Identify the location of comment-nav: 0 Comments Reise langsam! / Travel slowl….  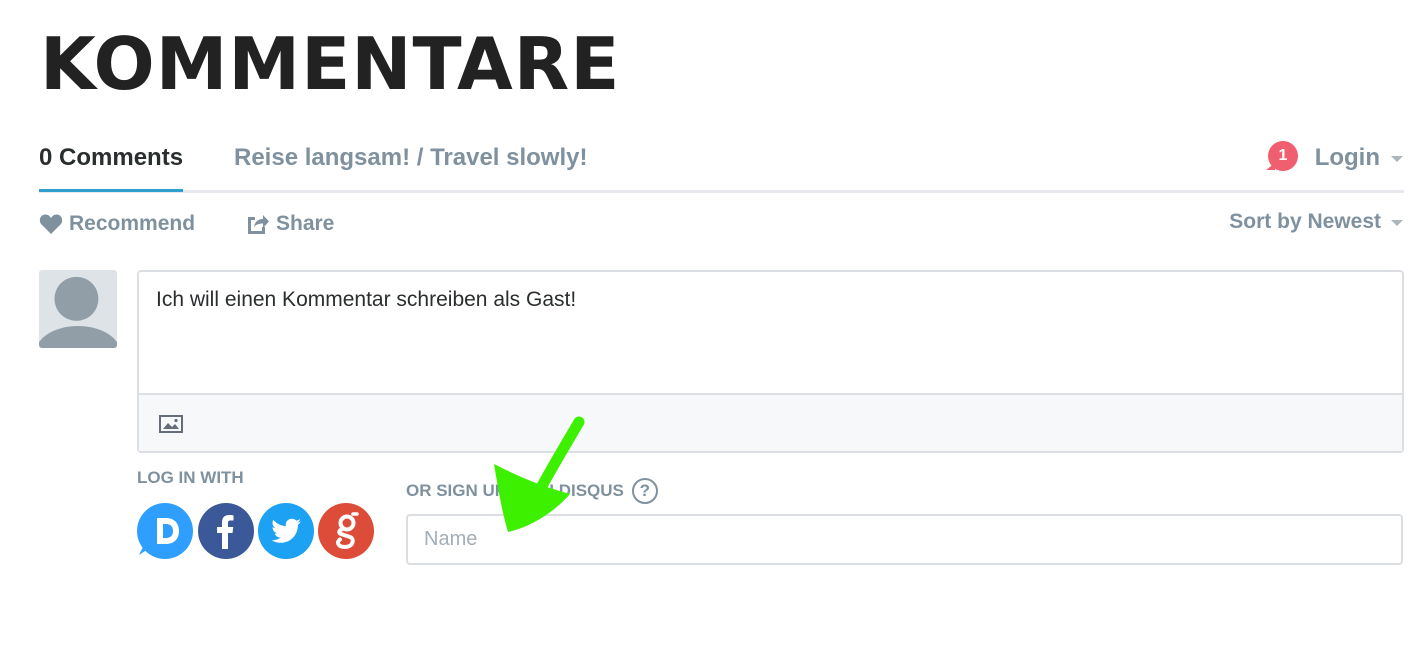
(721, 161).